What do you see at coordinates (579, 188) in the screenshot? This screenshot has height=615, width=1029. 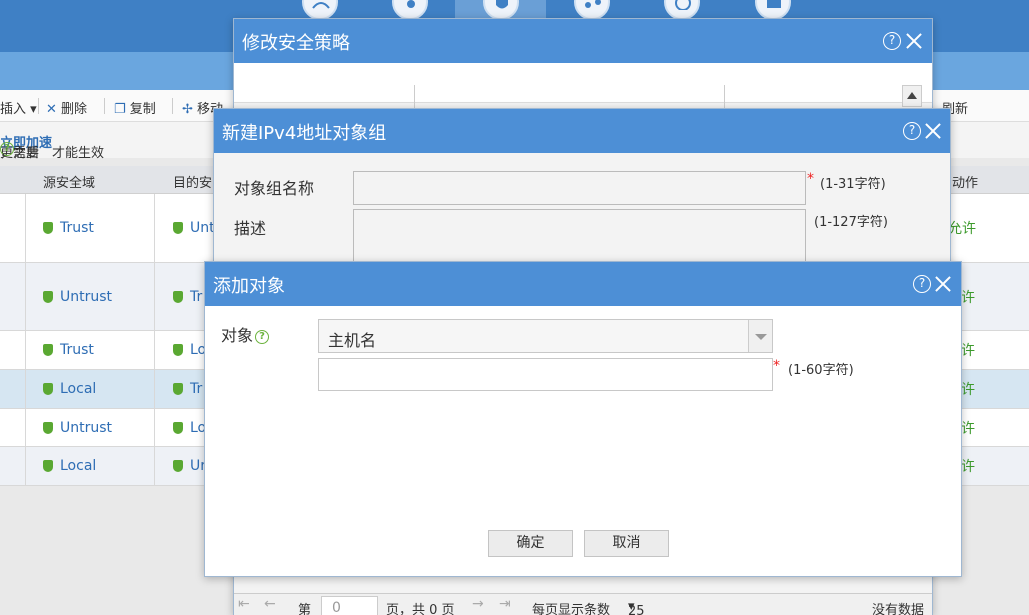 I see `group-name-input` at bounding box center [579, 188].